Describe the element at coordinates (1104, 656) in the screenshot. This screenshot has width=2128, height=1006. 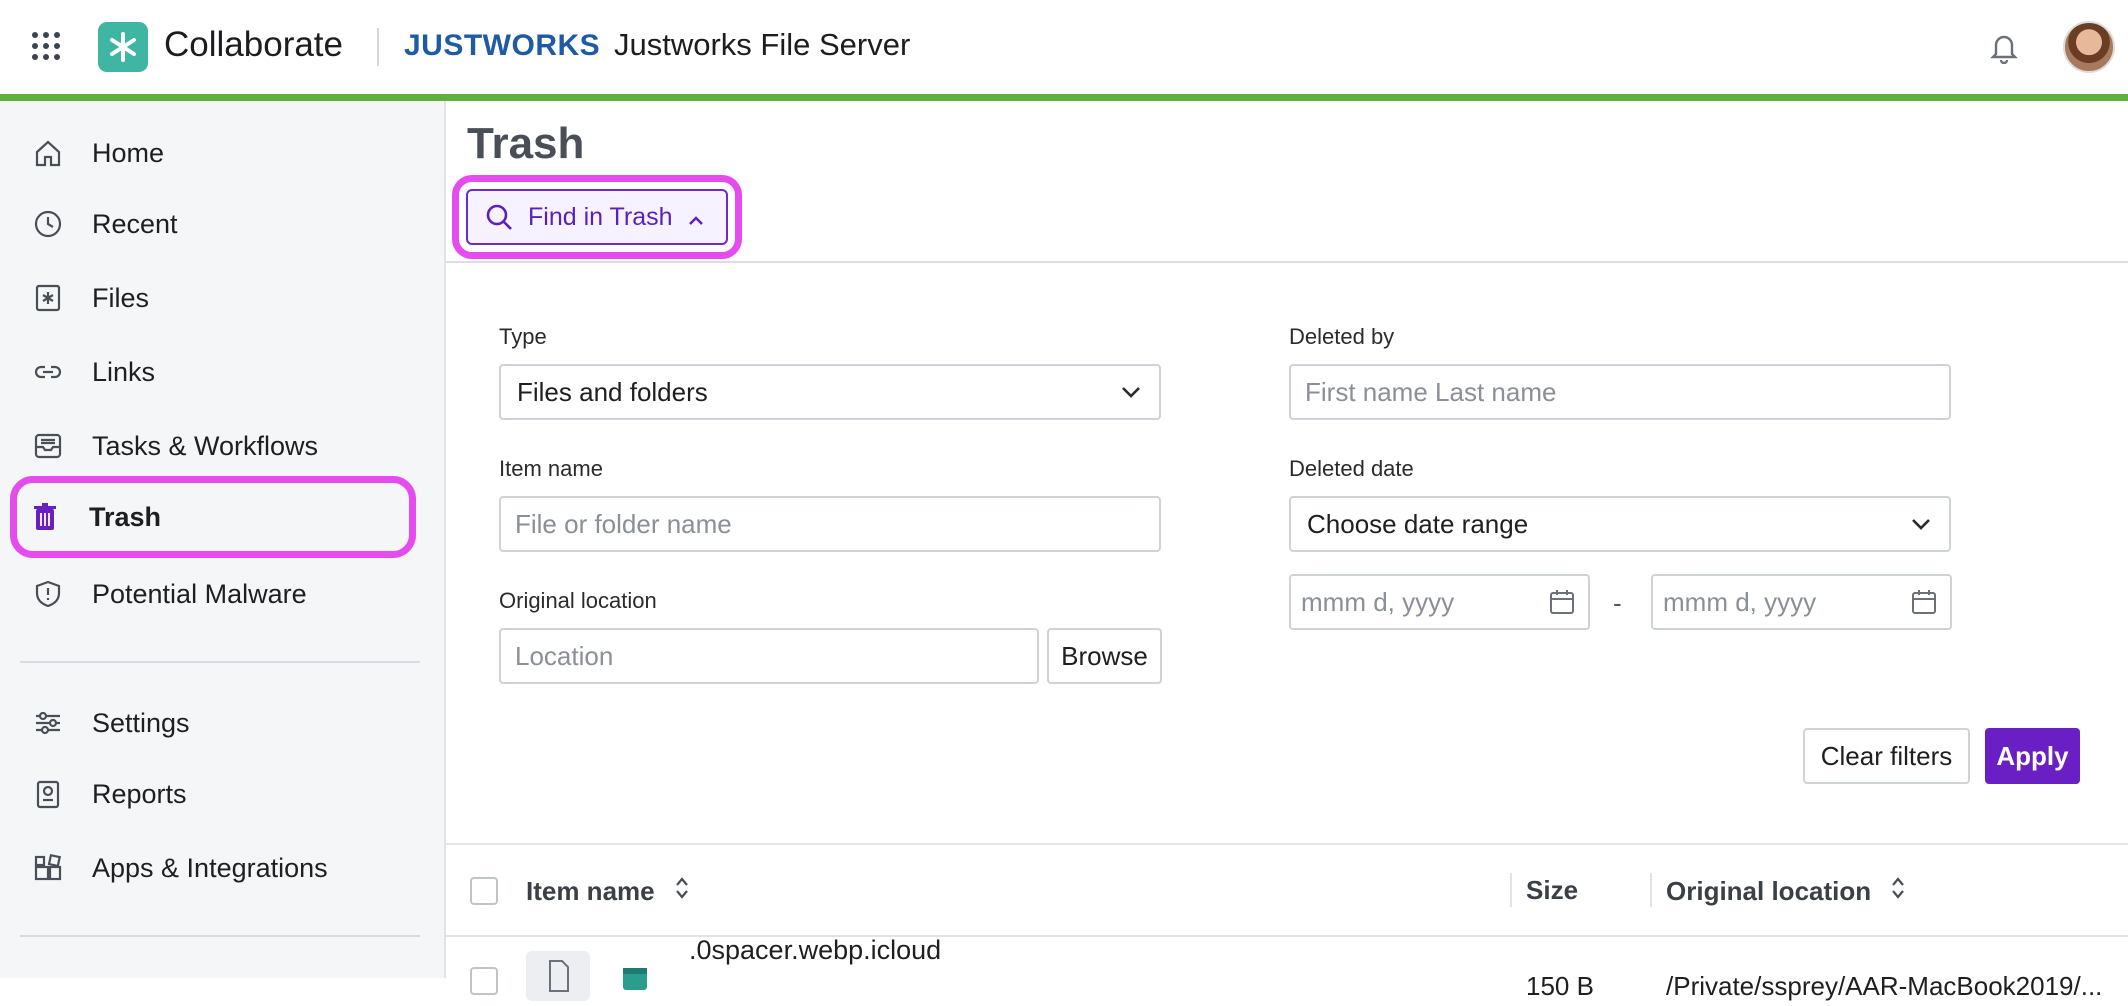
I see `browse-button: Browse` at that location.